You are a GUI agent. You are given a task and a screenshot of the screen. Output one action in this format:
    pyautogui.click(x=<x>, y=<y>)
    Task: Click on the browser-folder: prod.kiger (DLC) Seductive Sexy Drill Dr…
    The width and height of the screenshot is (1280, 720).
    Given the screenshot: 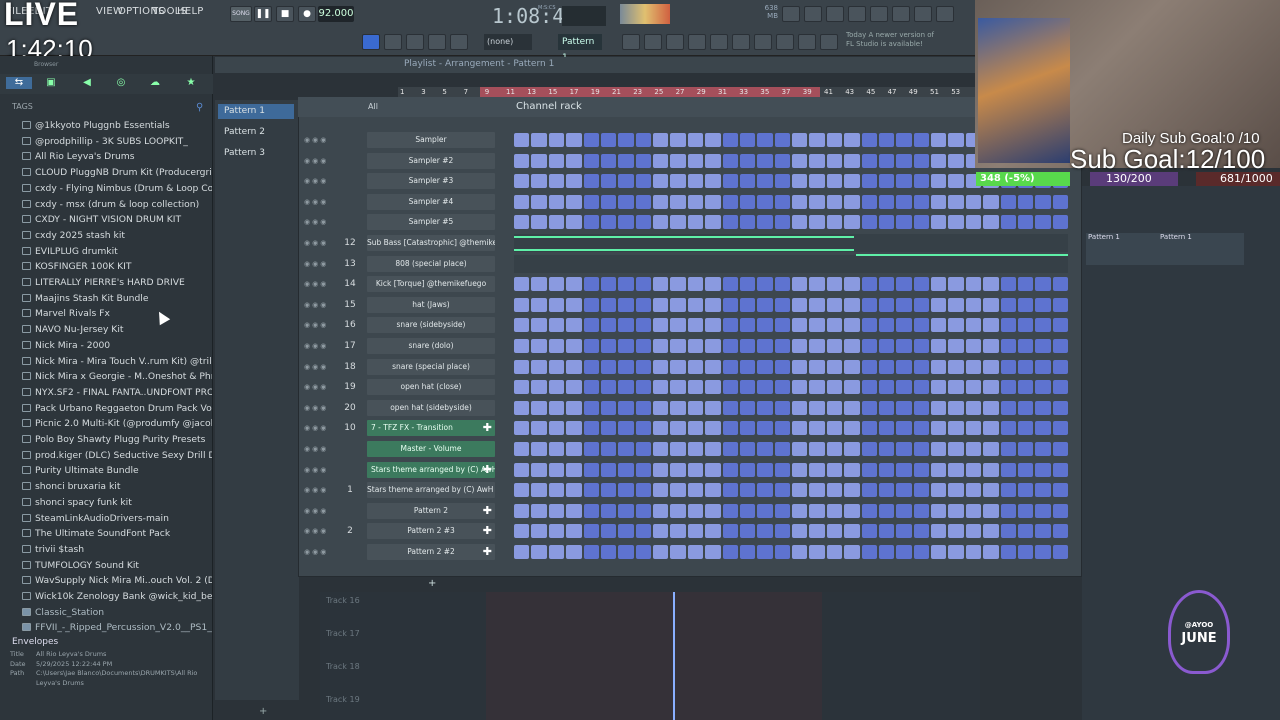 What is the action you would take?
    pyautogui.click(x=117, y=456)
    